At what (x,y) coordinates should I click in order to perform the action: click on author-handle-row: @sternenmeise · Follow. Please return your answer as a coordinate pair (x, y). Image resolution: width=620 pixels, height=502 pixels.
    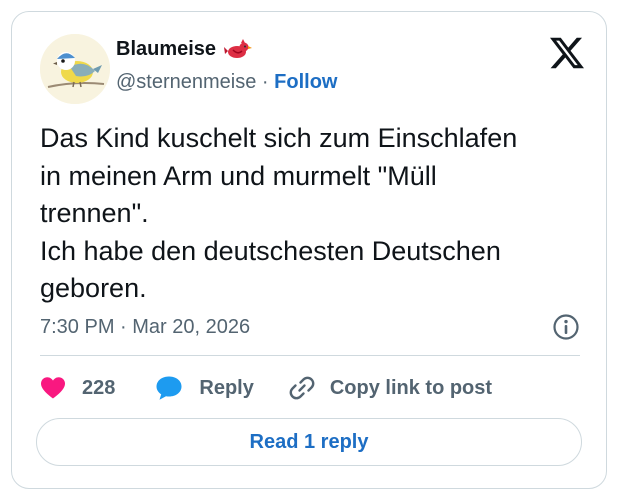
    Looking at the image, I should click on (226, 82).